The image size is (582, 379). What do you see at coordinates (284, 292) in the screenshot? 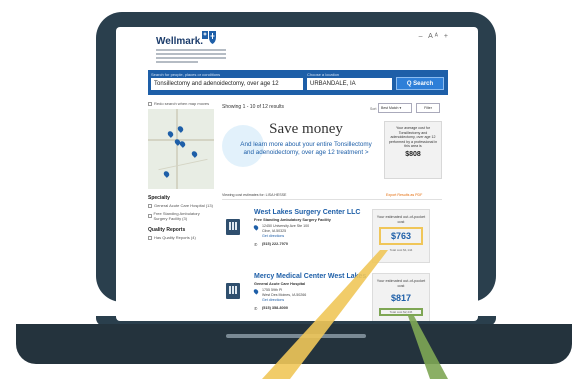
I see `facility-address: 1755 59th Pl West Des Moines, IA 50266` at bounding box center [284, 292].